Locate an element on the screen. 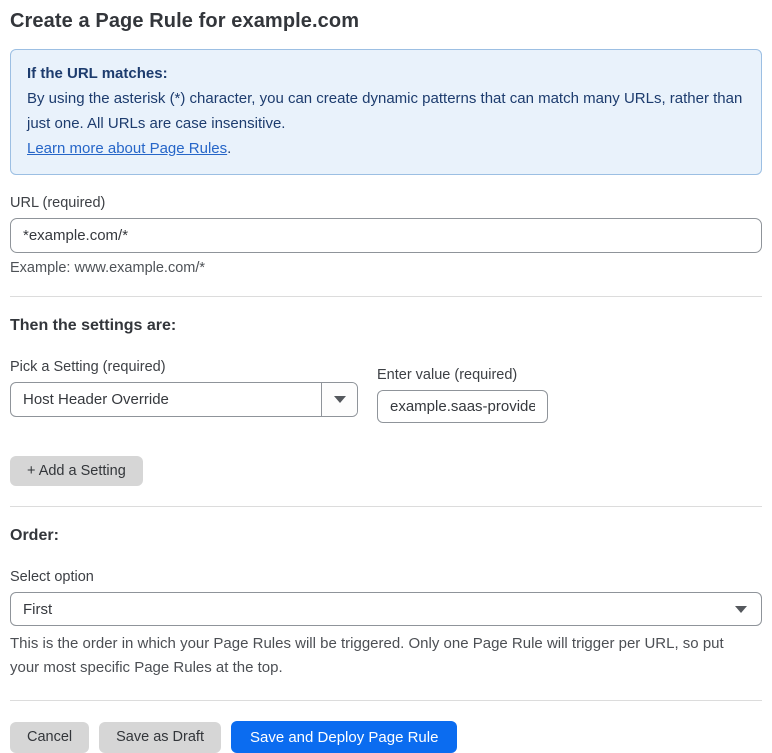 The width and height of the screenshot is (772, 753). order-dropdown: First is located at coordinates (386, 609).